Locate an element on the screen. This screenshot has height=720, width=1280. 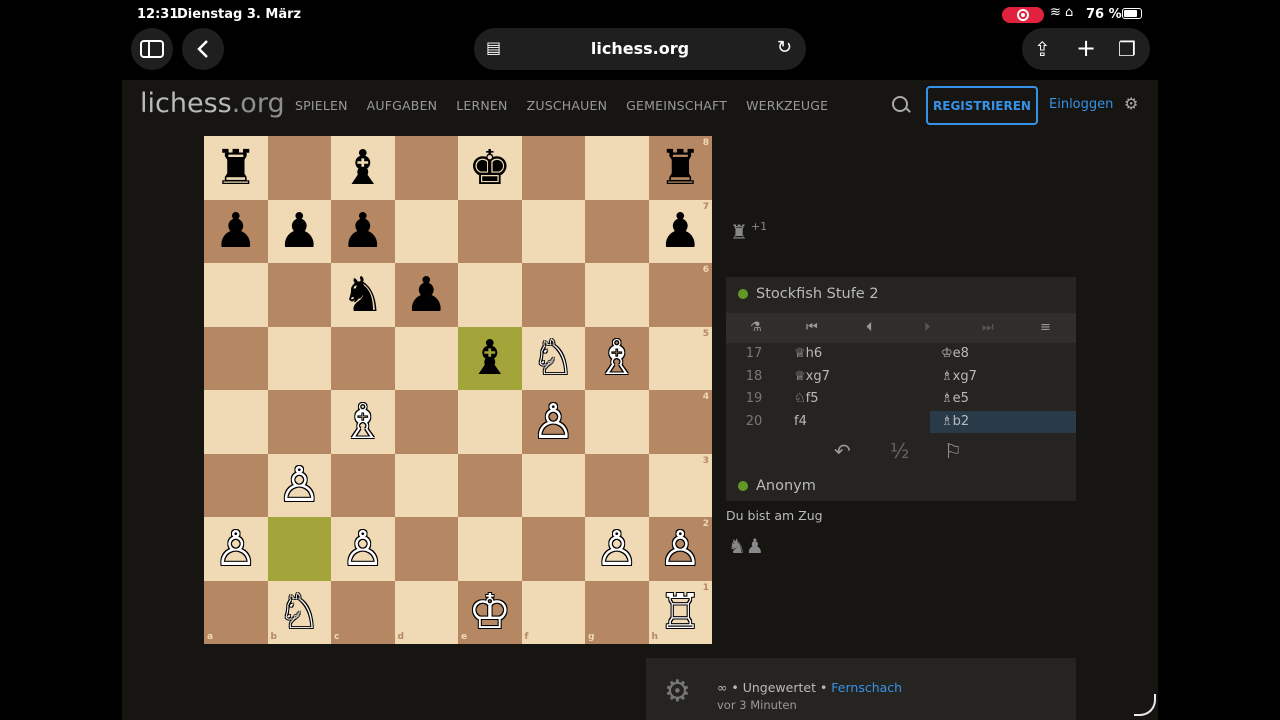
square-a6 is located at coordinates (236, 295).